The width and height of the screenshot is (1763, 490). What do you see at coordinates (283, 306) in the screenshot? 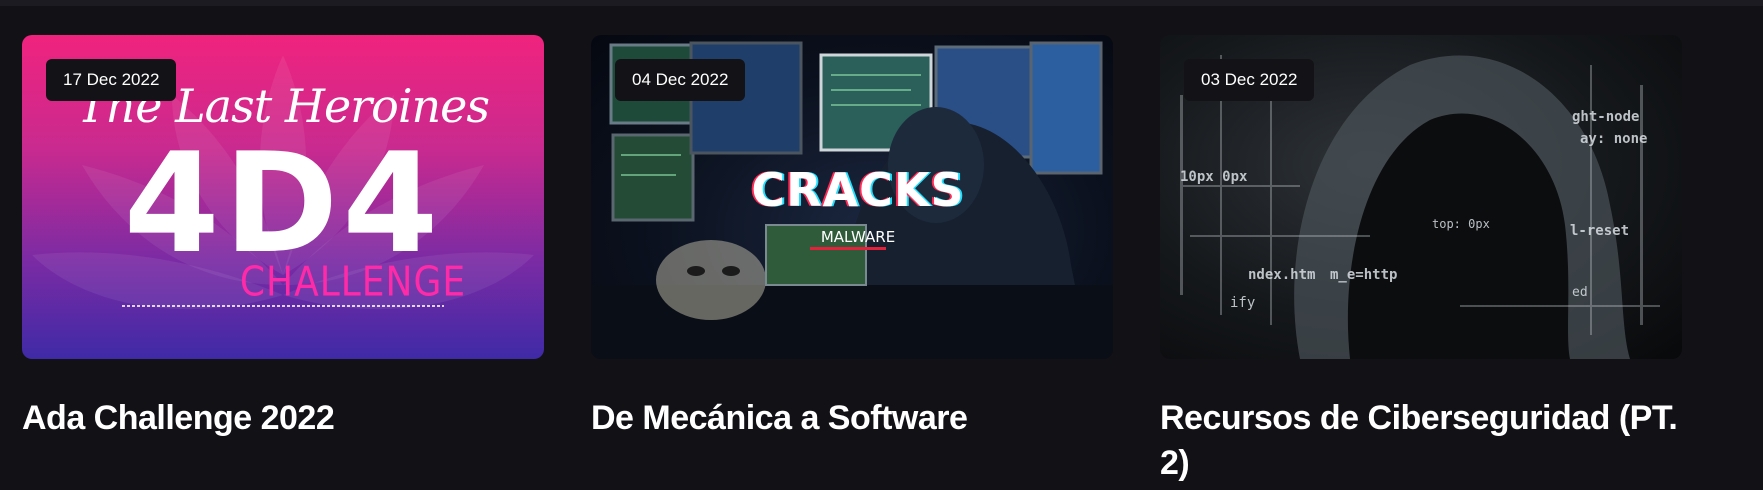
I see `thumbnail-fine-print` at bounding box center [283, 306].